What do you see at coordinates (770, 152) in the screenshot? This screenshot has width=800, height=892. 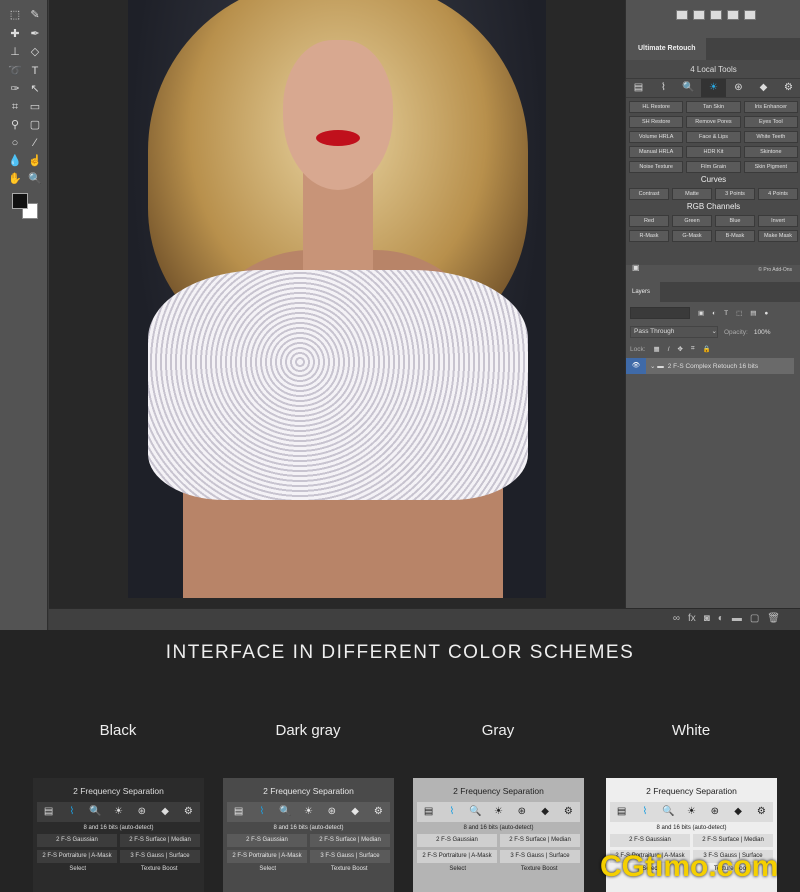 I see `tools-button: Skintone` at bounding box center [770, 152].